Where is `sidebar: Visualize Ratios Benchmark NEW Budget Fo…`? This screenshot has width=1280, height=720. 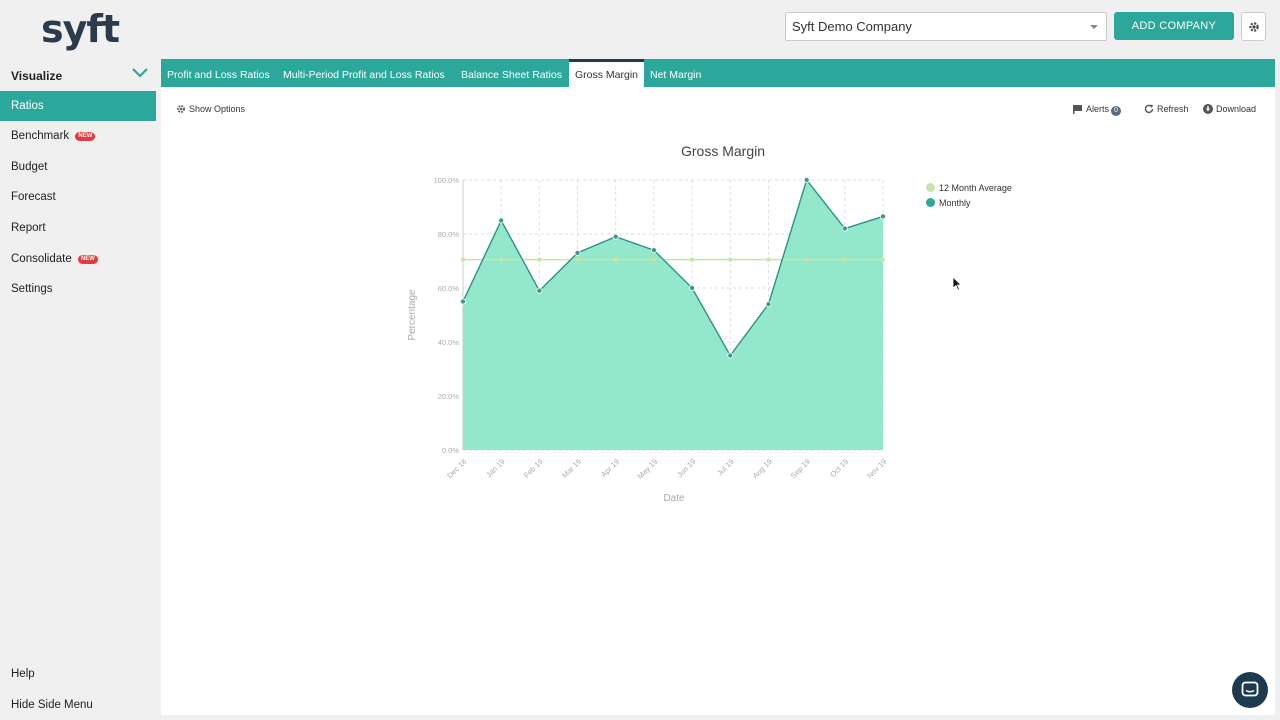
sidebar: Visualize Ratios Benchmark NEW Budget Fo… is located at coordinates (80, 390).